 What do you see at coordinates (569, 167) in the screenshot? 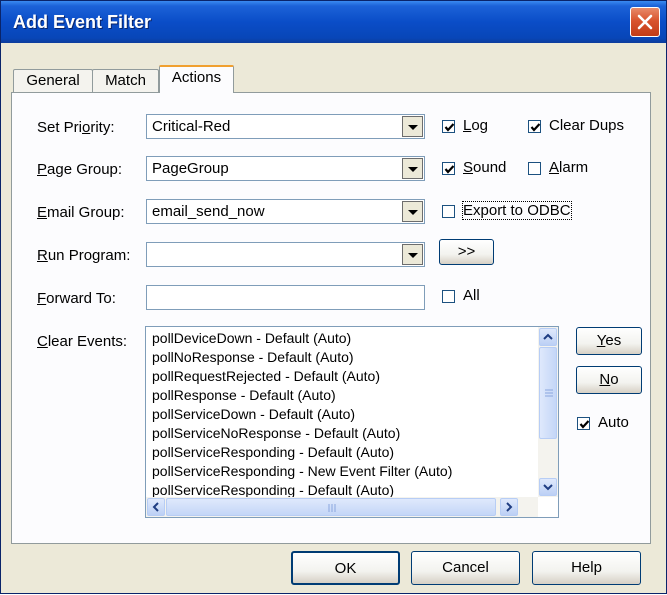
I see `alarm-label: Alarm` at bounding box center [569, 167].